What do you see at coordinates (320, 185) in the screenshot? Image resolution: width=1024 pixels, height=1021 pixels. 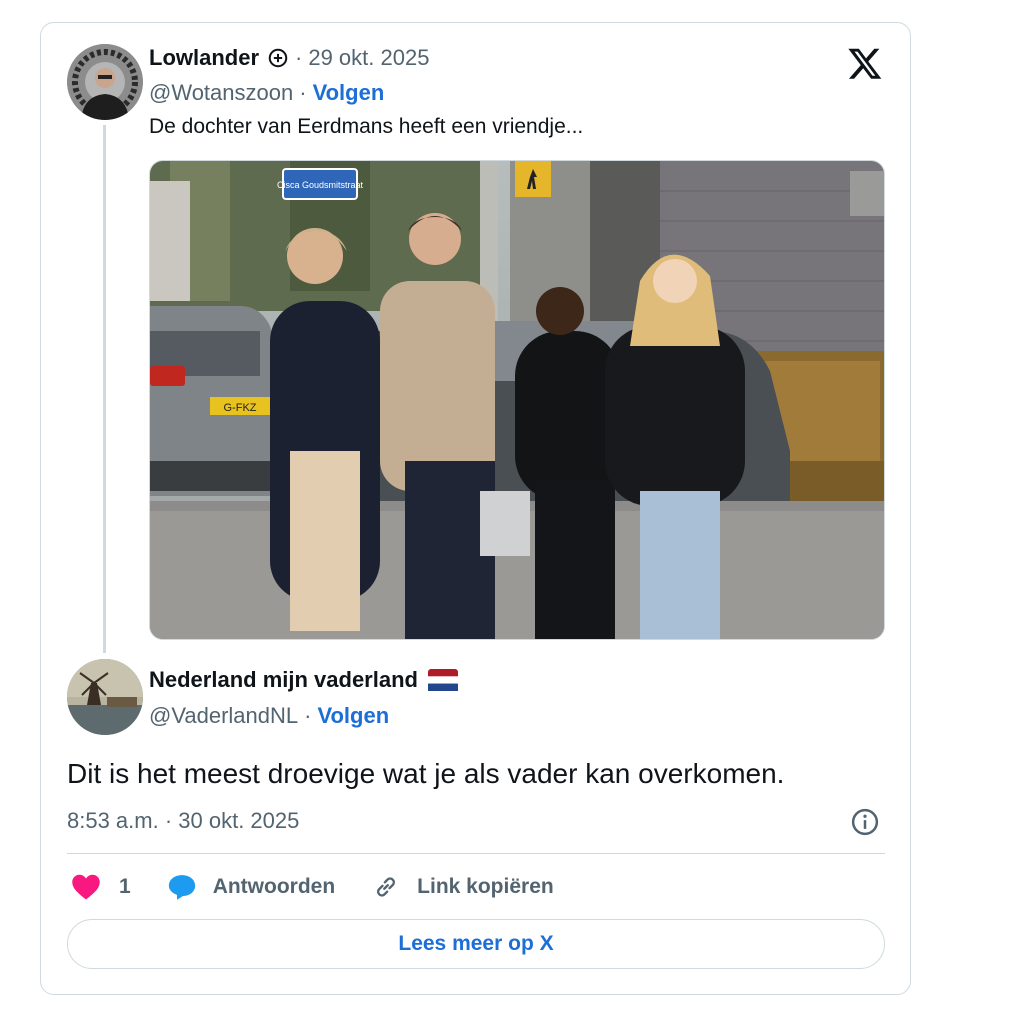 I see `street-sign-text: Cisca Goudsmitstraat` at bounding box center [320, 185].